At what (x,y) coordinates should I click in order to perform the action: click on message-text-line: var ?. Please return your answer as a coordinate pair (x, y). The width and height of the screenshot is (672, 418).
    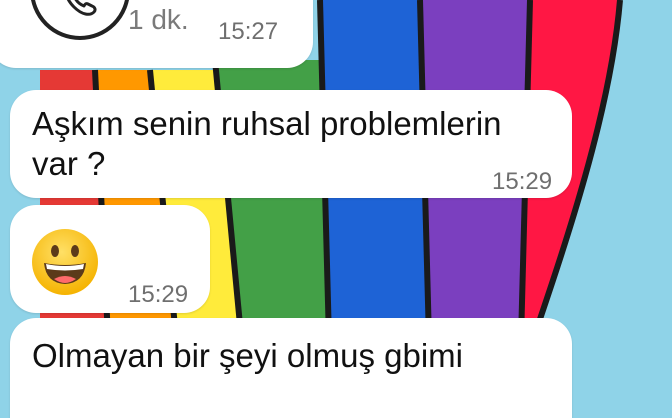
    Looking at the image, I should click on (69, 163).